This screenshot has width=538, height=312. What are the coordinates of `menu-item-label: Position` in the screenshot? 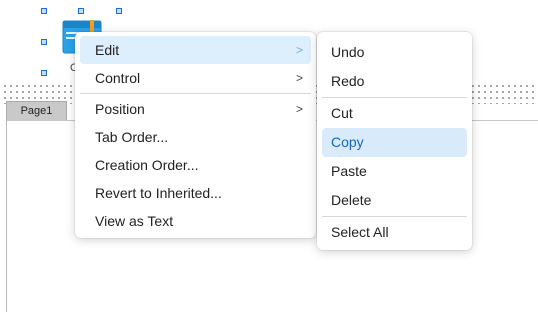 It's located at (120, 109).